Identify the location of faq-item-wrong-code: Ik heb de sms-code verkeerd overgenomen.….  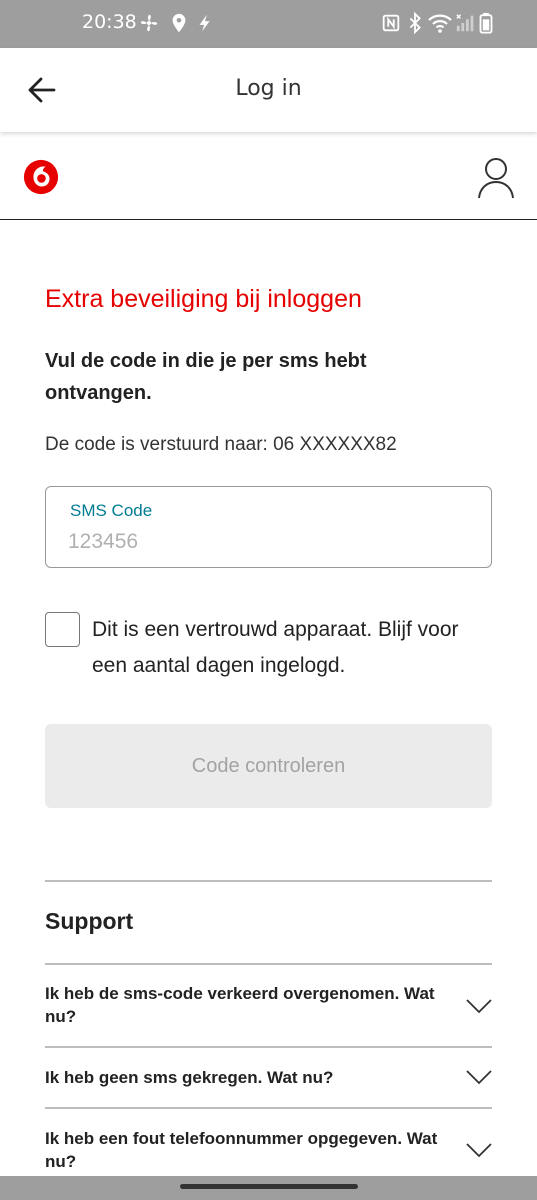
(268, 1005).